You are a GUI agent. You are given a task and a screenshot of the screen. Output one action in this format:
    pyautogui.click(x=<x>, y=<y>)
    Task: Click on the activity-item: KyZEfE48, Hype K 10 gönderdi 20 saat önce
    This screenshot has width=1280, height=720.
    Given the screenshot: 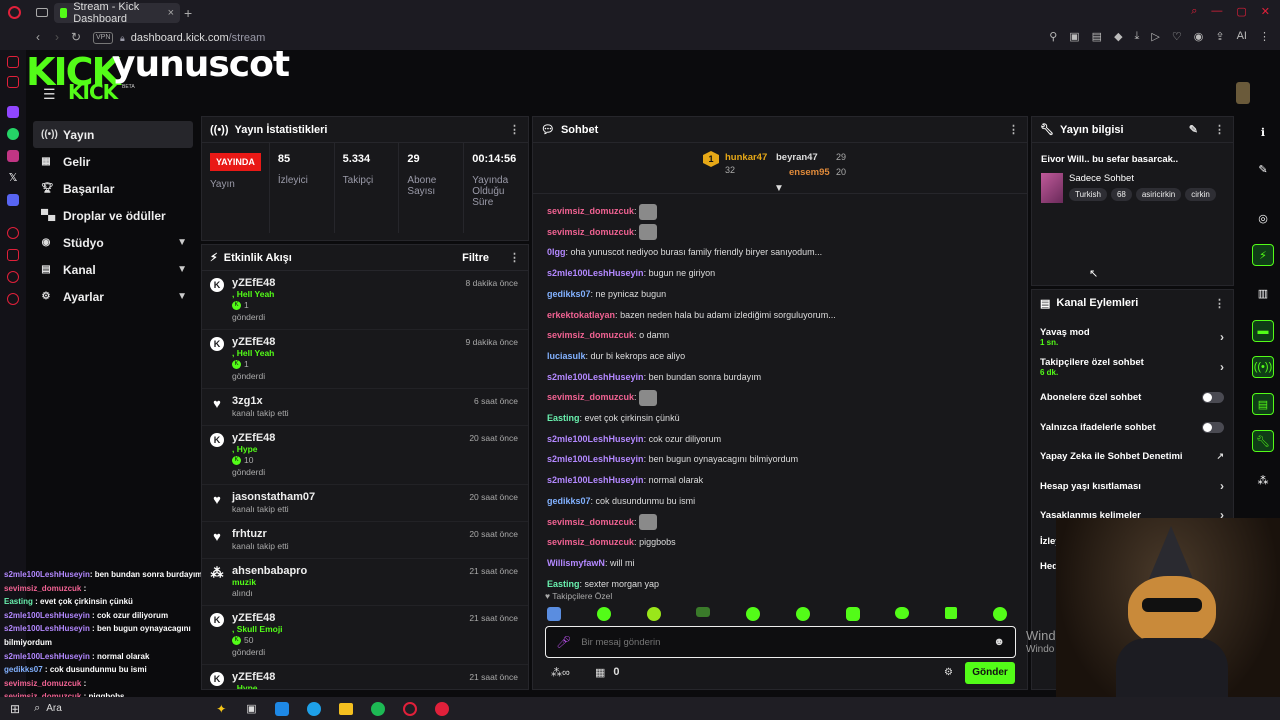 What is the action you would take?
    pyautogui.click(x=365, y=455)
    